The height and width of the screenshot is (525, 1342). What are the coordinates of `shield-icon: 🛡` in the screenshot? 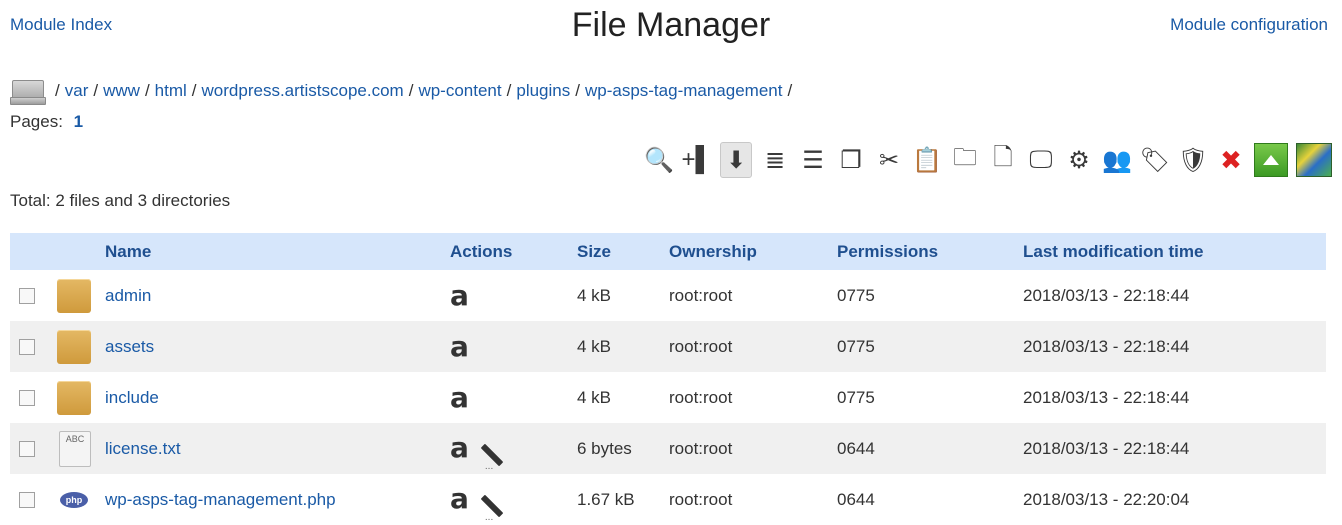 It's located at (1193, 160).